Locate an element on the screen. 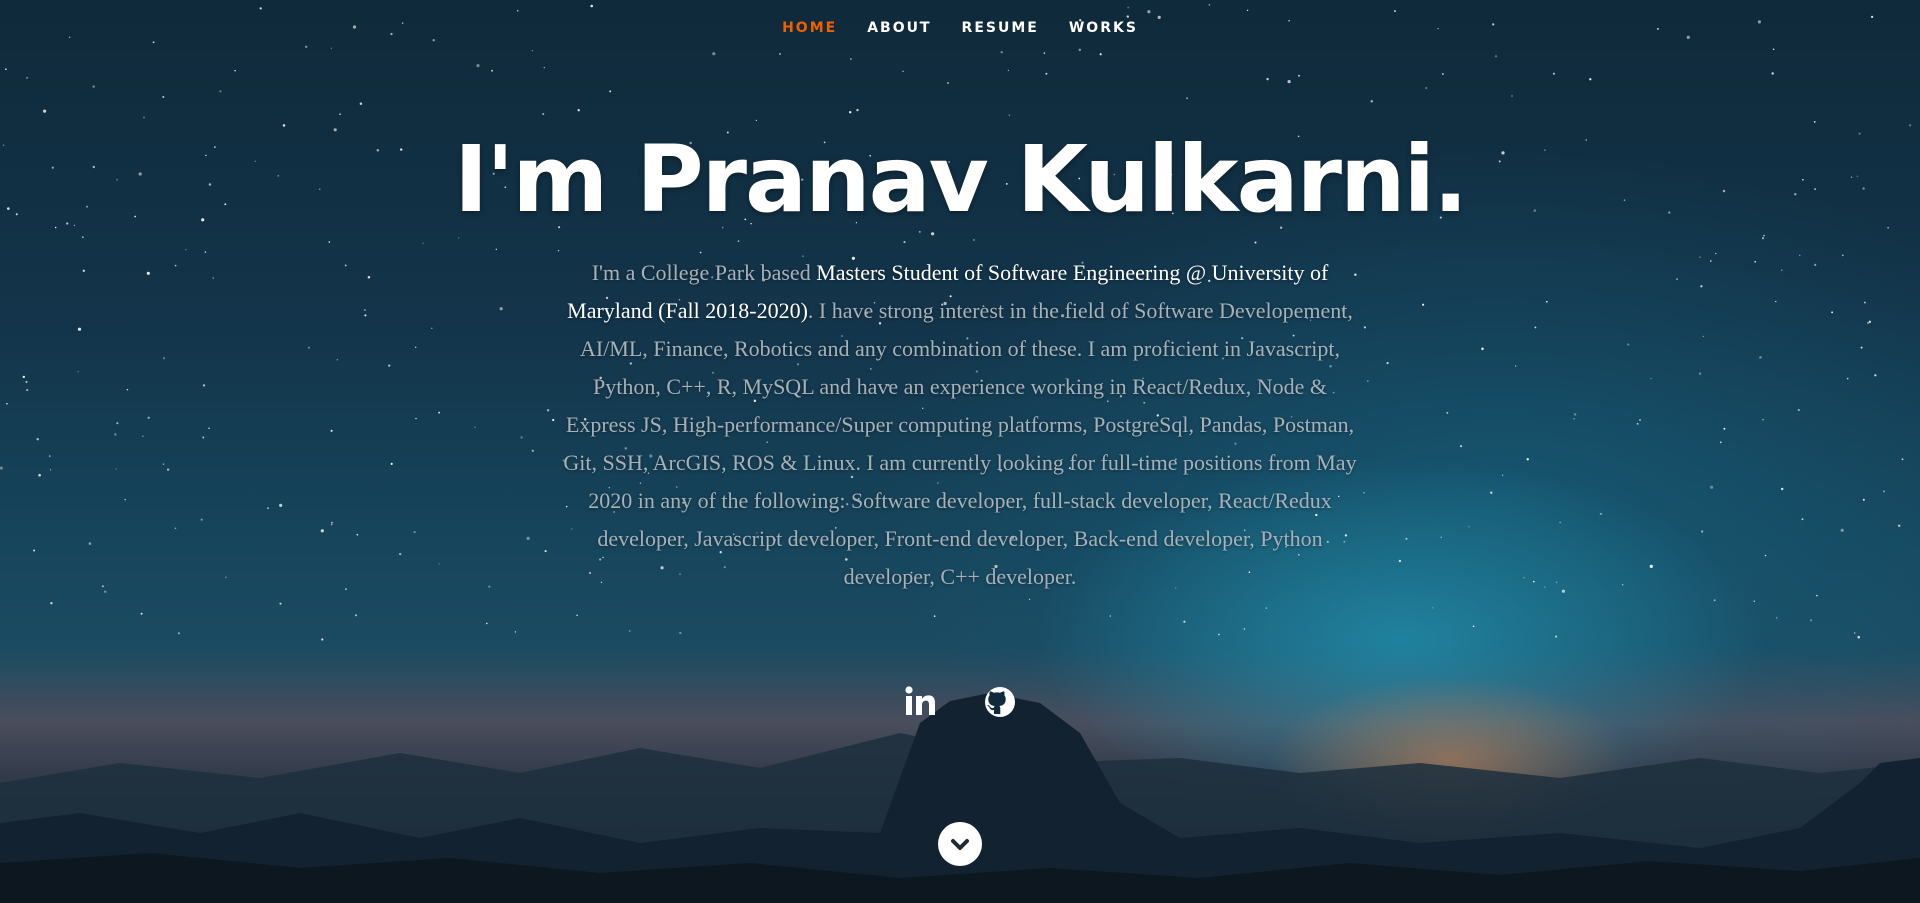 The width and height of the screenshot is (1920, 903). github-icon is located at coordinates (1000, 702).